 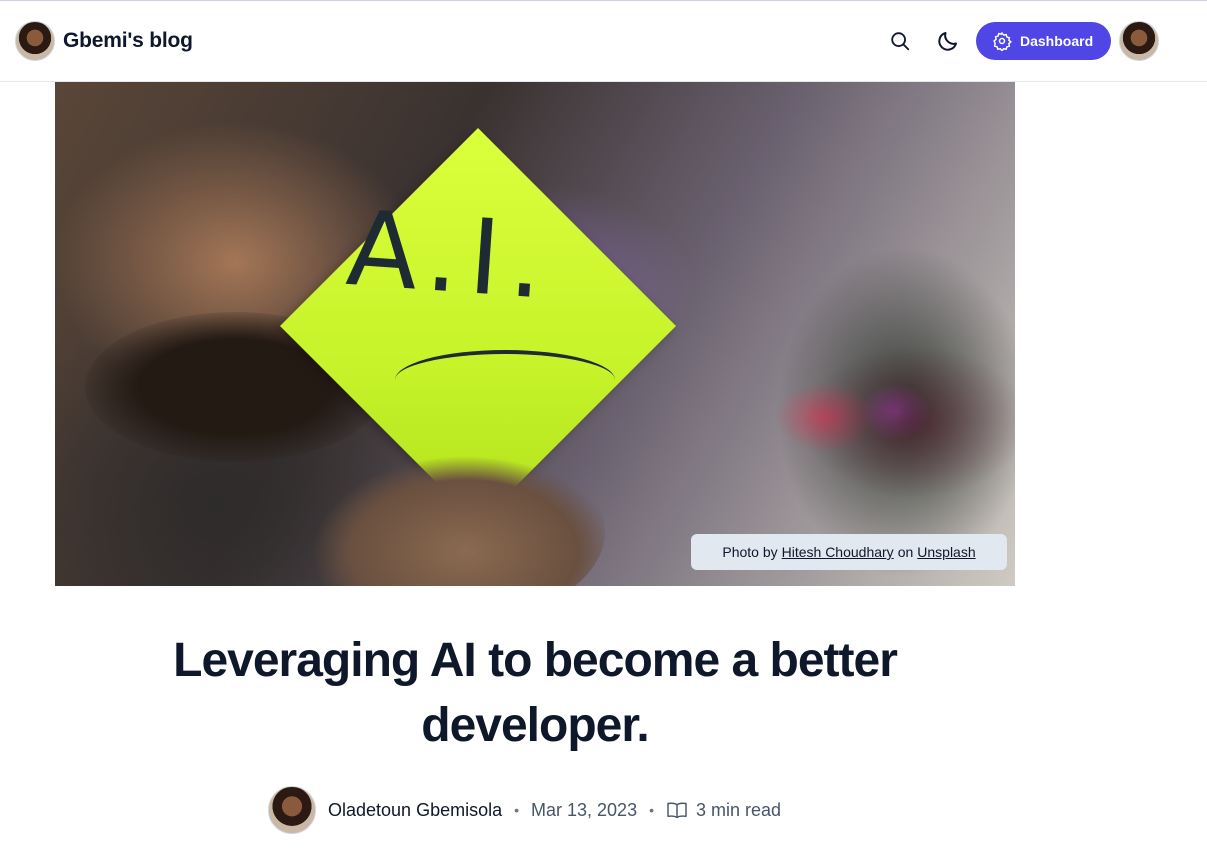 I want to click on post-date: Mar 13, 2023, so click(x=584, y=809).